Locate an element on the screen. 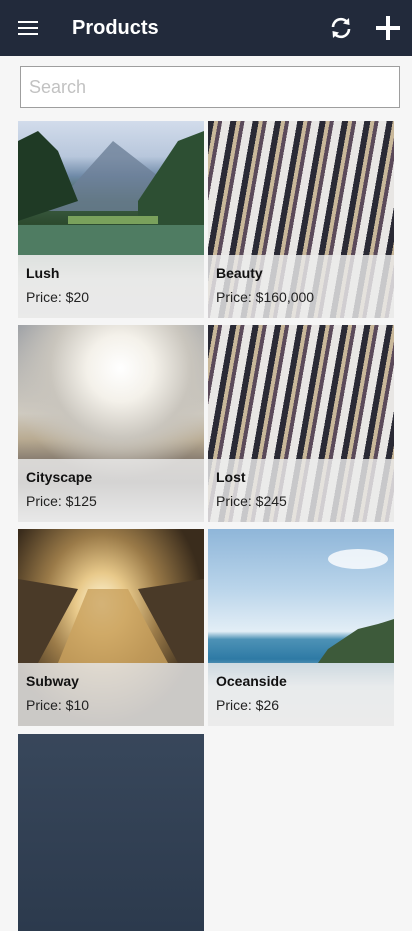 This screenshot has width=412, height=931. subway-escalator-image is located at coordinates (111, 621).